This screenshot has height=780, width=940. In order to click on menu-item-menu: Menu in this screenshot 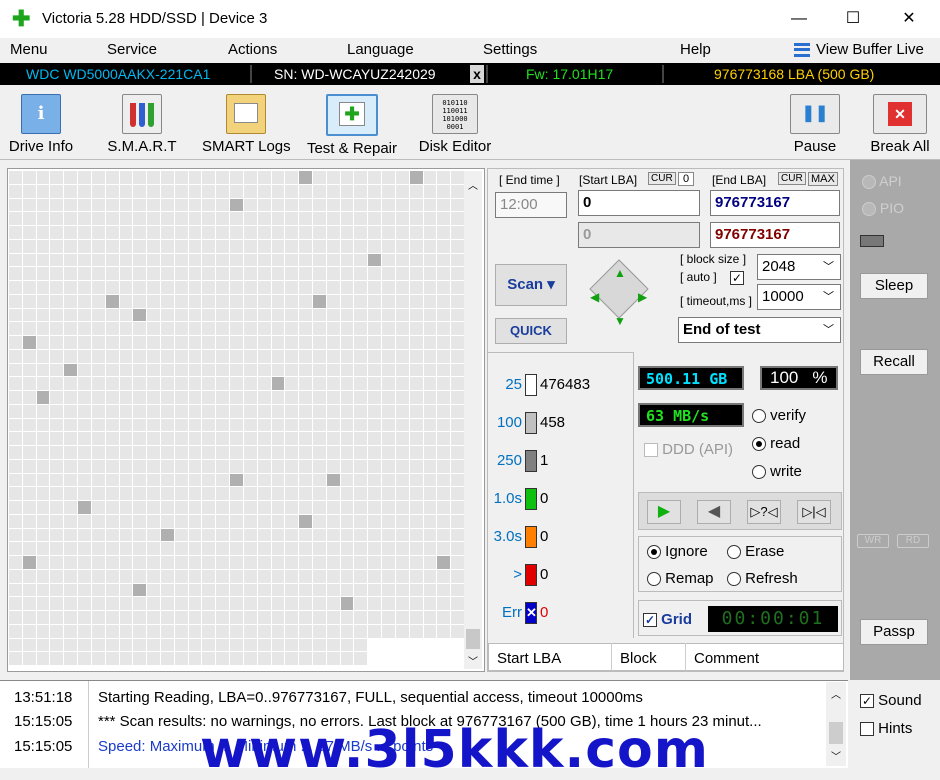, I will do `click(29, 49)`.